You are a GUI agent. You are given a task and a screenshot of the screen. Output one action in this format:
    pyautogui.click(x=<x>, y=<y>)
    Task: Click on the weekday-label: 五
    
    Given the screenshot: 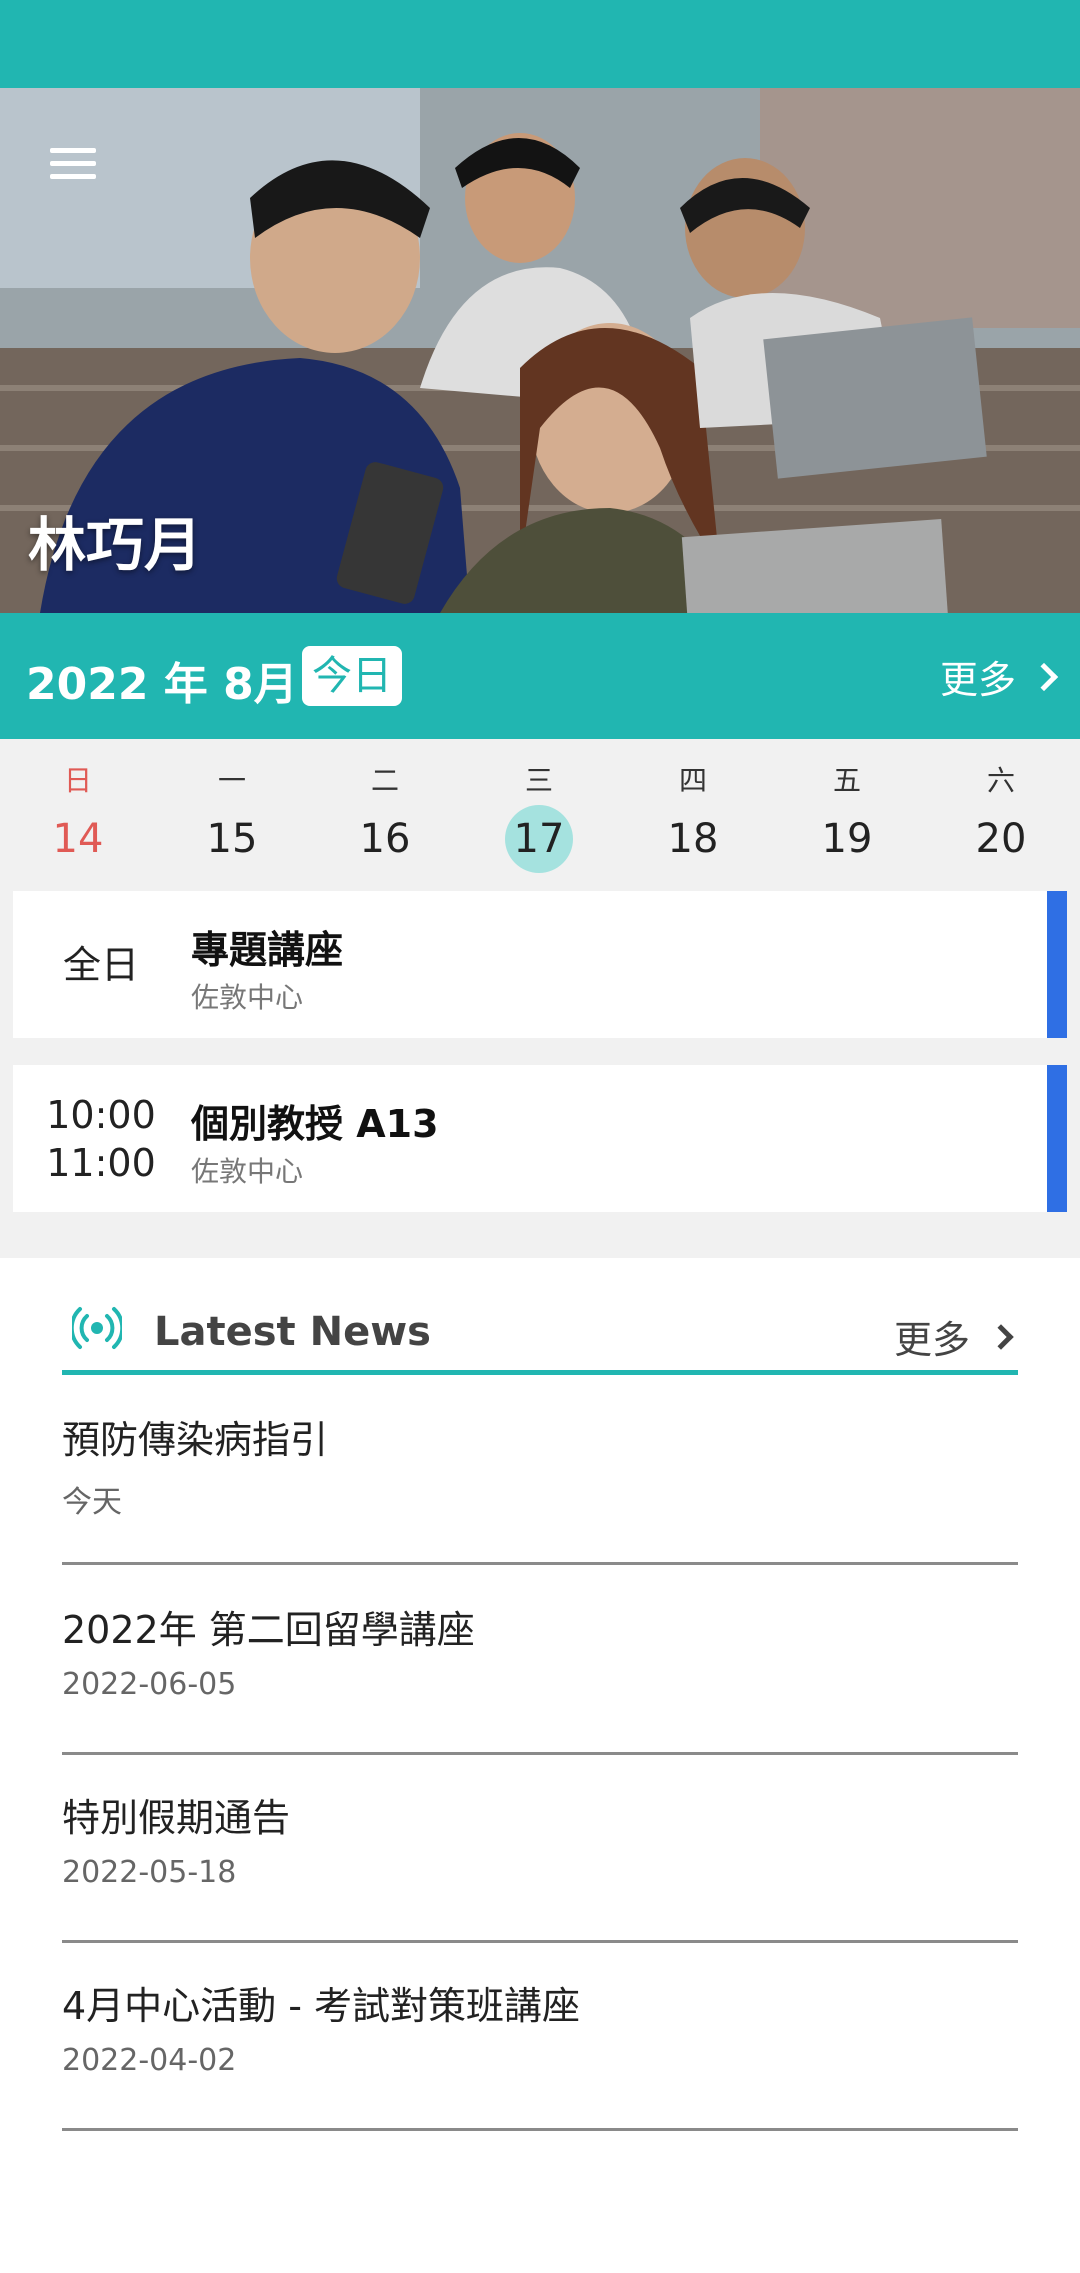 What is the action you would take?
    pyautogui.click(x=846, y=780)
    